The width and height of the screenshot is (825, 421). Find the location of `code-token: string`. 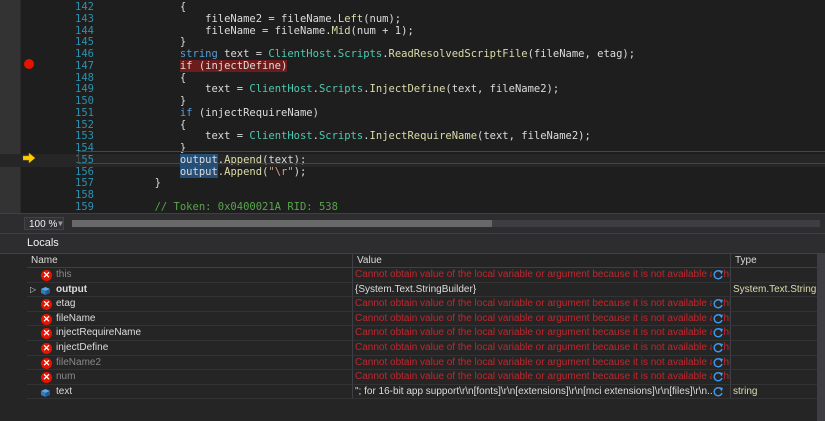

code-token: string is located at coordinates (198, 54).